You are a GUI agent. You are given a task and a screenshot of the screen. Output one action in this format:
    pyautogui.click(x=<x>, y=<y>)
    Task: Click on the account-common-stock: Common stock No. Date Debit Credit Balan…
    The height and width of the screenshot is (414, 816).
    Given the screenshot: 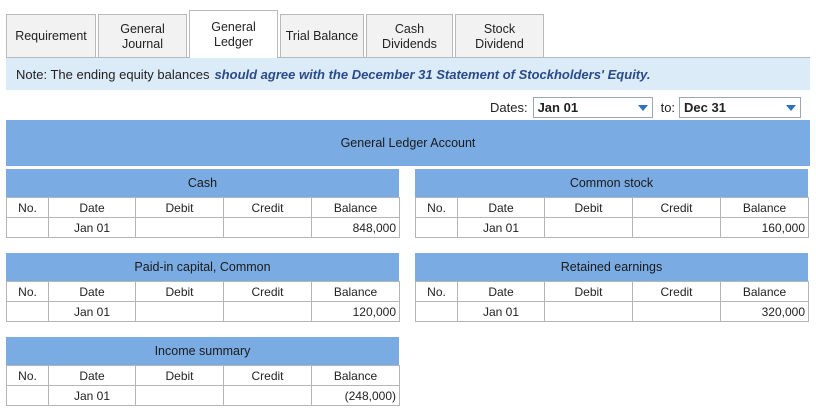 What is the action you would take?
    pyautogui.click(x=612, y=203)
    